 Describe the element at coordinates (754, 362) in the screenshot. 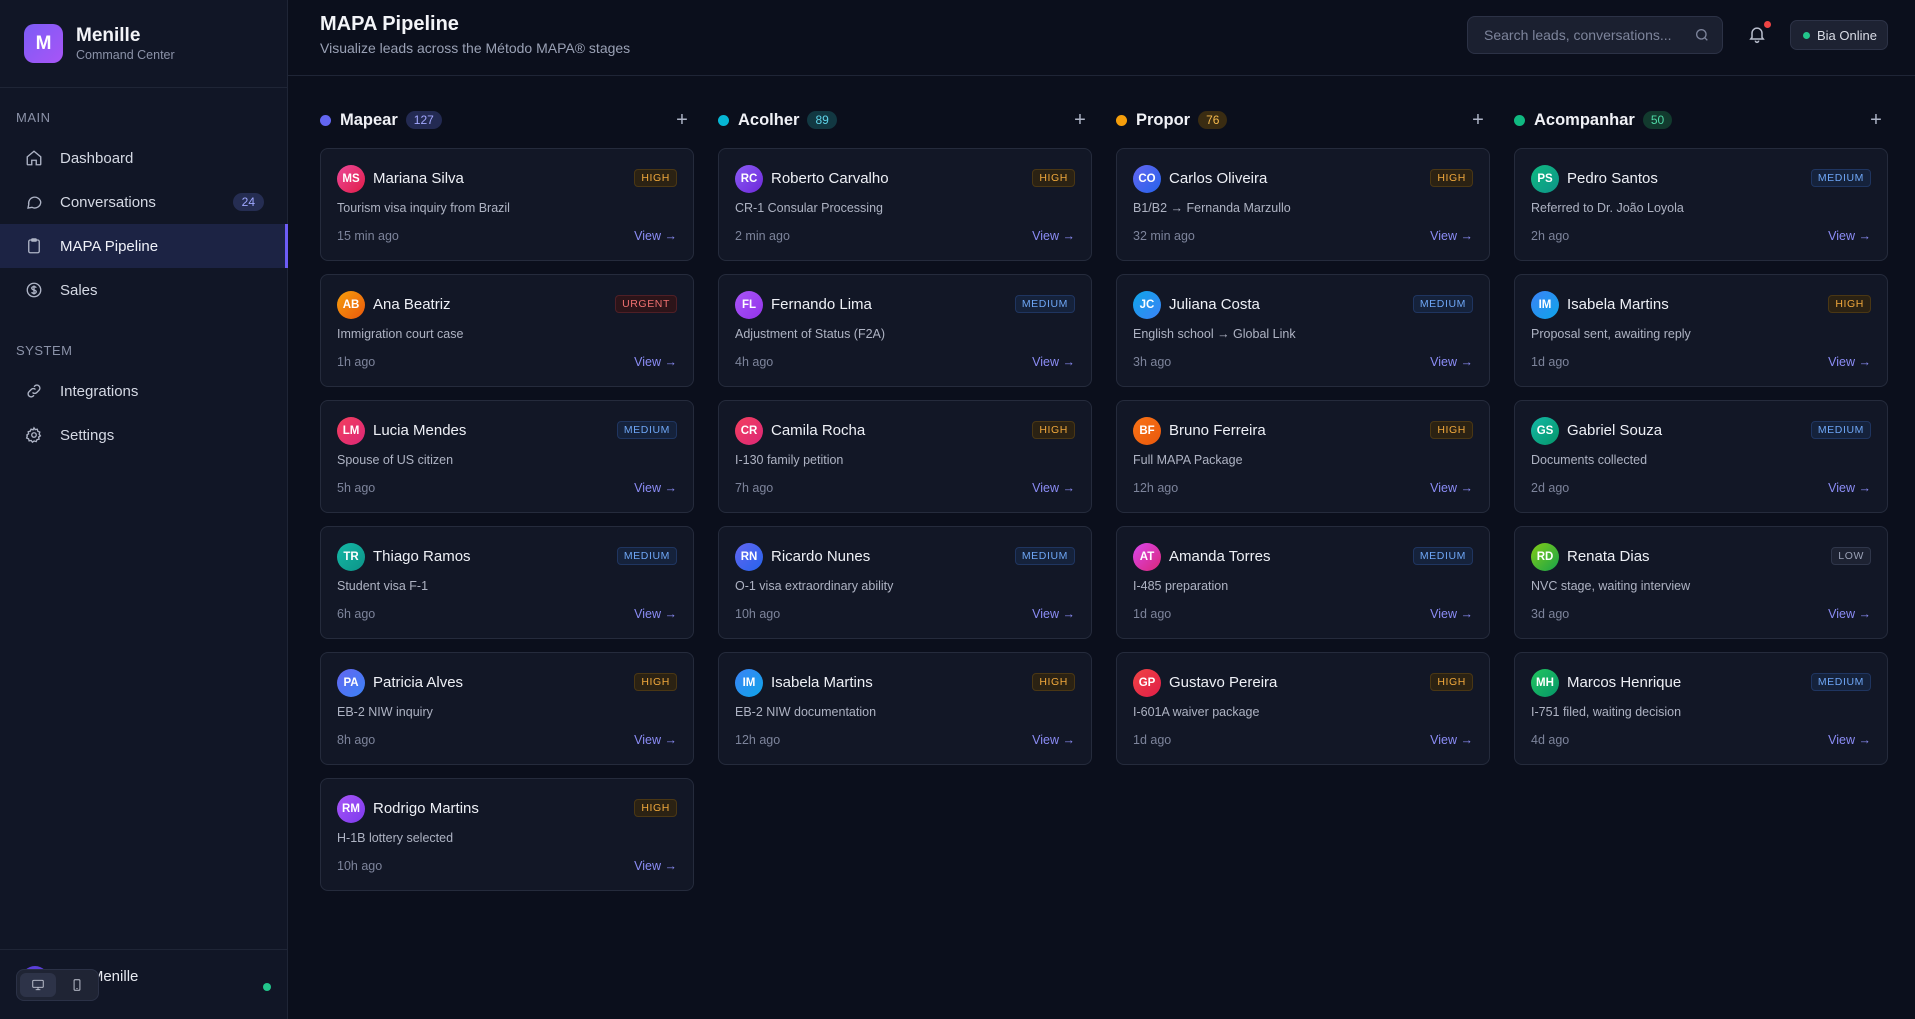

I see `lead-timestamp: 4h ago` at that location.